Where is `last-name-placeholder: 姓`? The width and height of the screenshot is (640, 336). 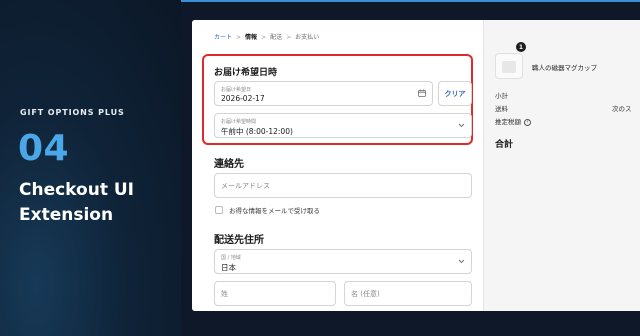
last-name-placeholder: 姓 is located at coordinates (224, 293).